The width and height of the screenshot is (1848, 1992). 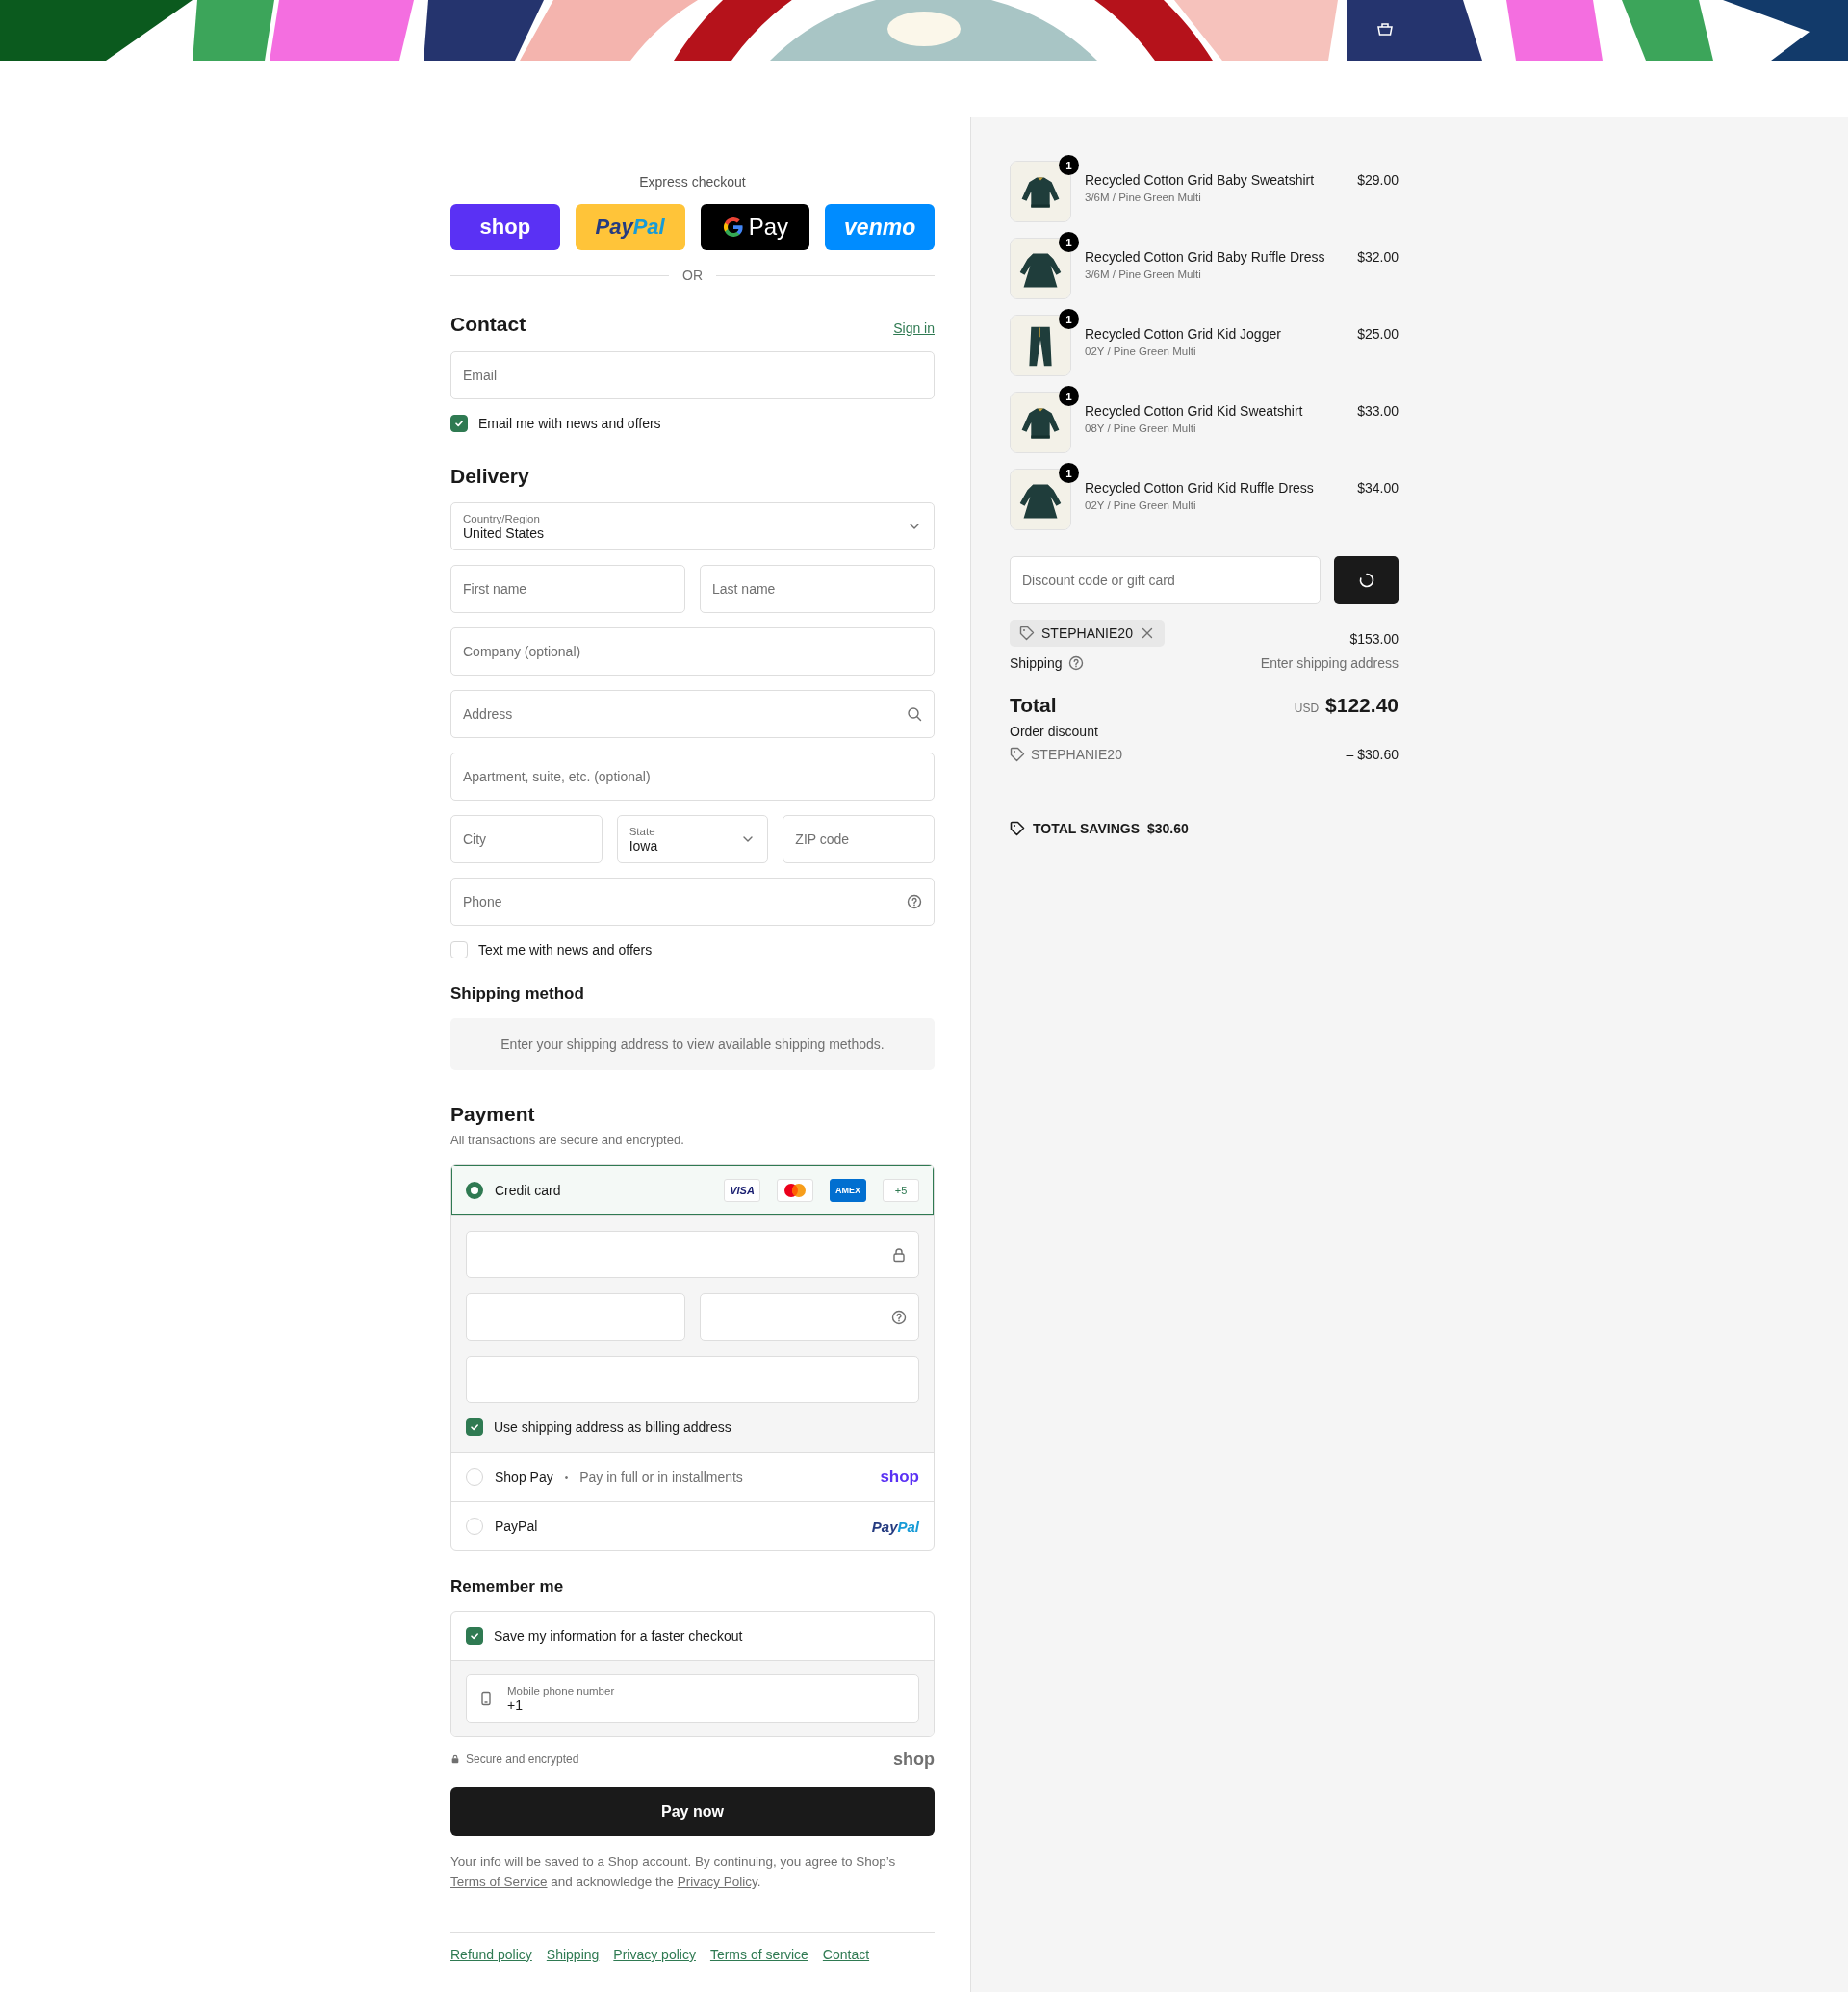 What do you see at coordinates (565, 949) in the screenshot?
I see `checkbox-label: Text me with news and offers` at bounding box center [565, 949].